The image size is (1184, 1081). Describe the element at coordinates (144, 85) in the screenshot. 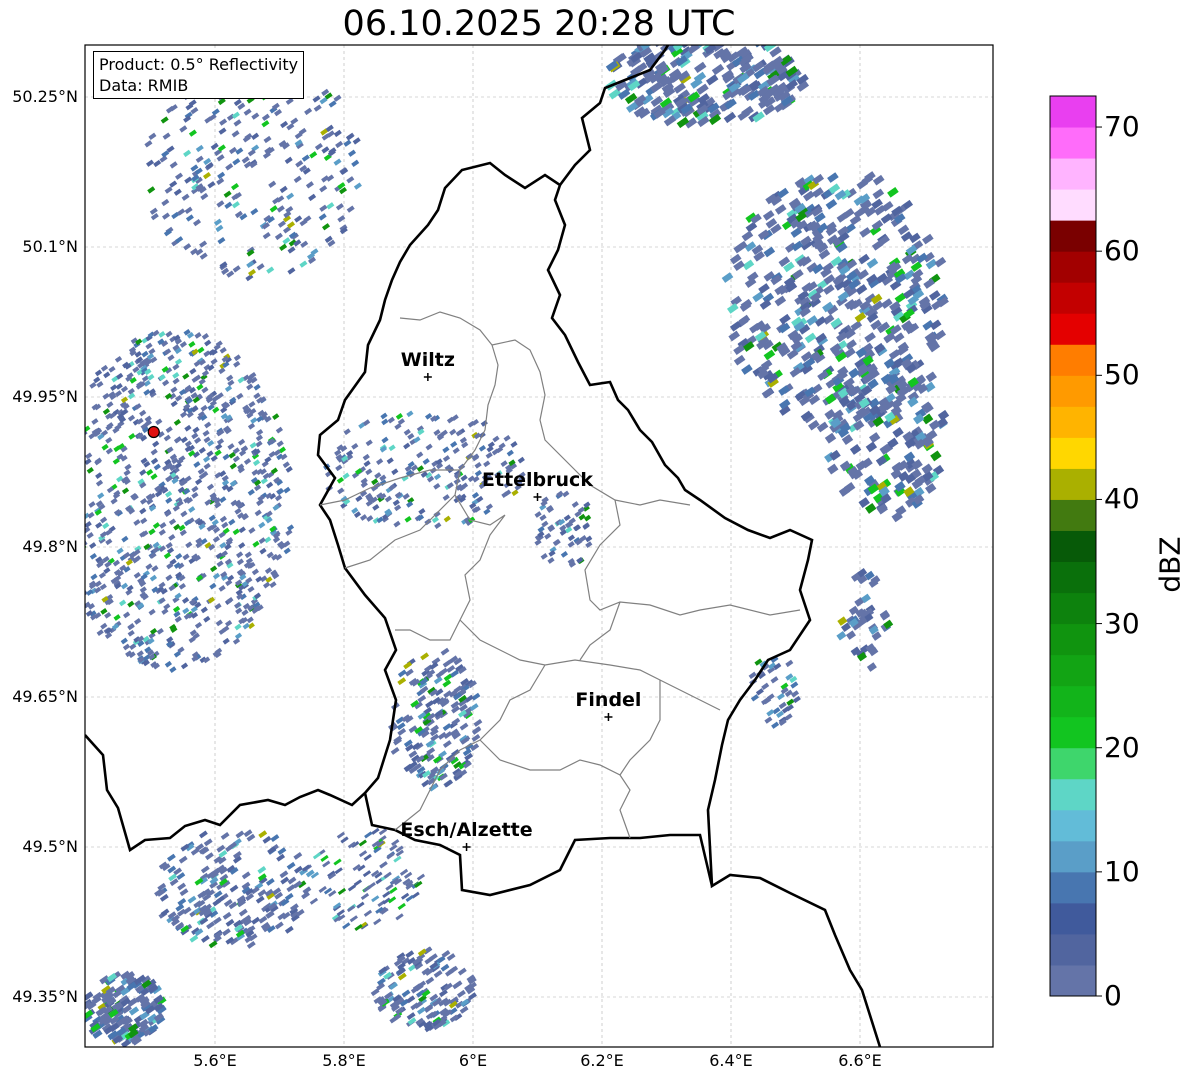

I see `data-source-label: Data: RMIB` at that location.